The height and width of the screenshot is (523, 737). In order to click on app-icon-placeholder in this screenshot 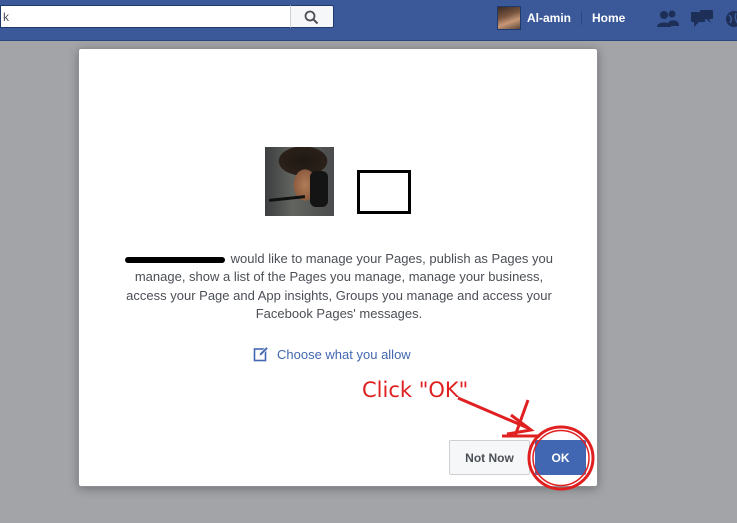, I will do `click(384, 192)`.